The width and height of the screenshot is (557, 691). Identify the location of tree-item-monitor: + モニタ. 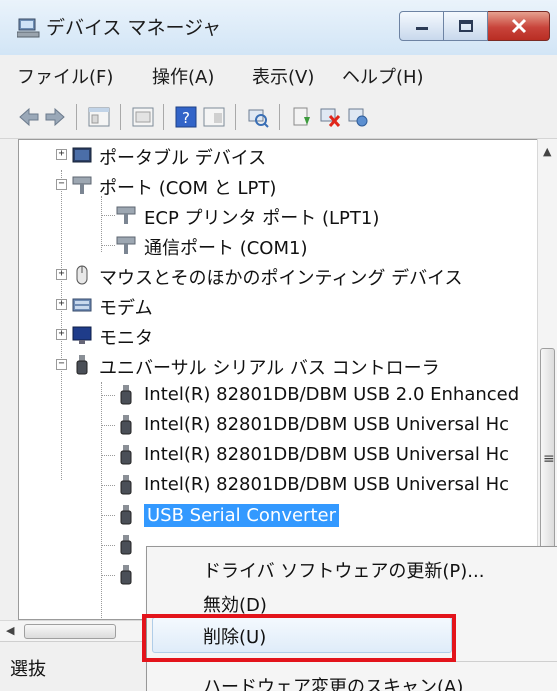
(278, 335).